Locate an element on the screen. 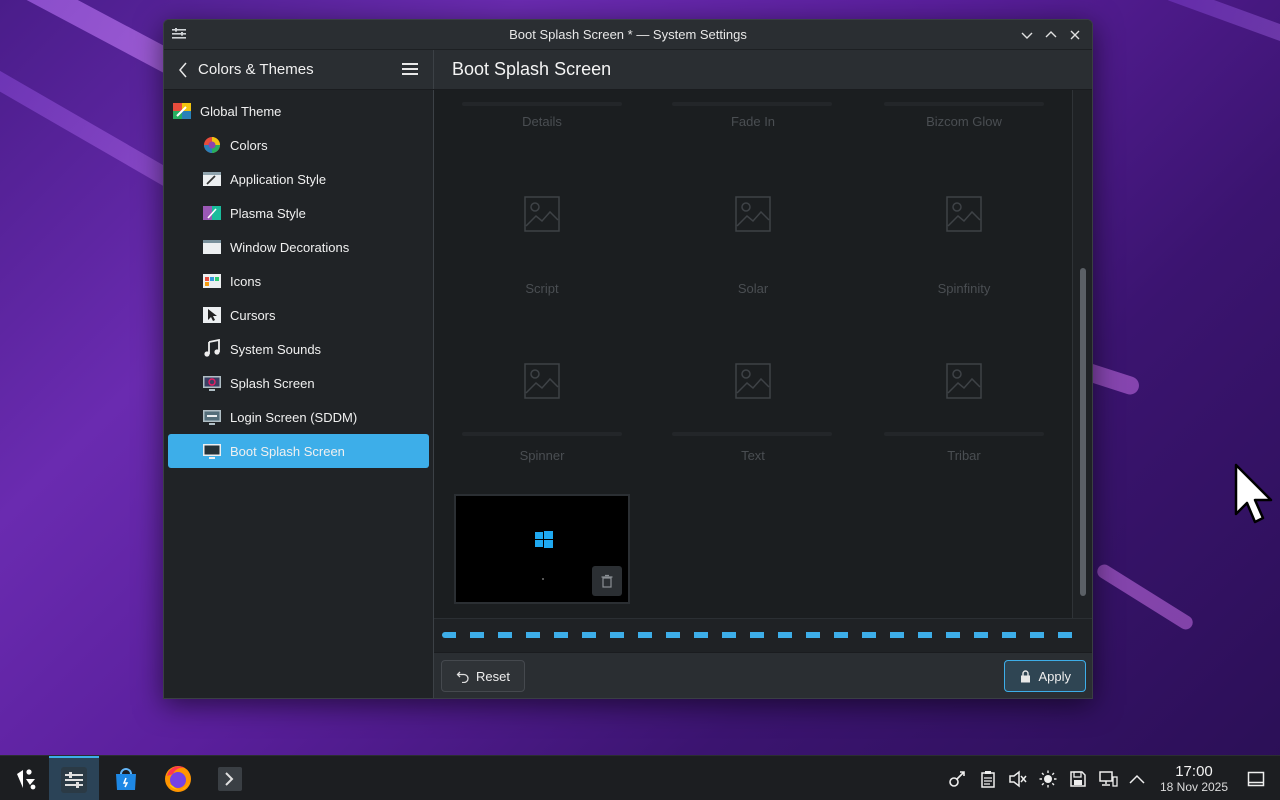 The image size is (1280, 800). brightness-icon is located at coordinates (1048, 779).